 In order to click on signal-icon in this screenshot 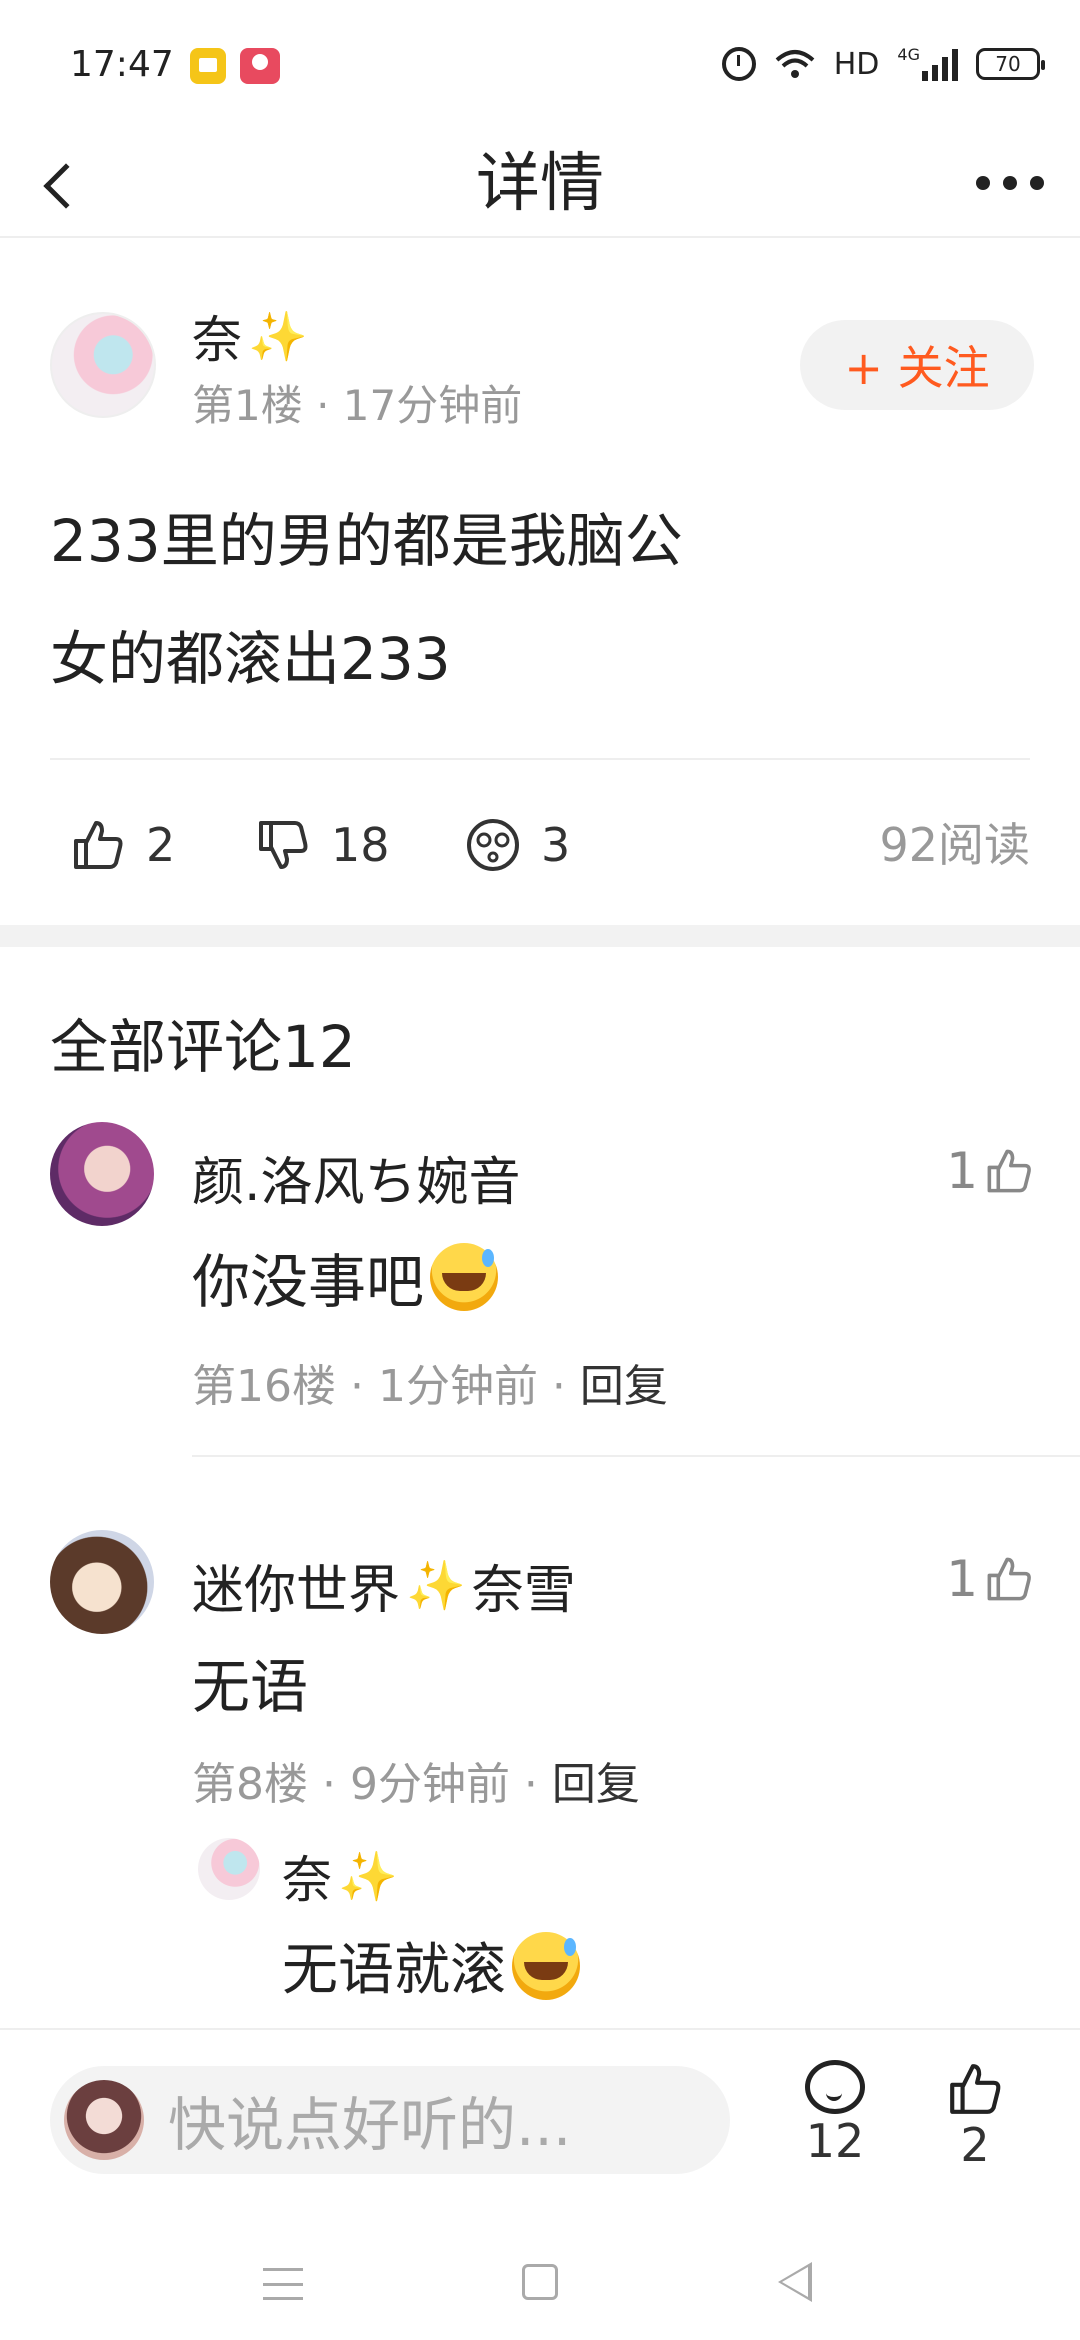, I will do `click(940, 64)`.